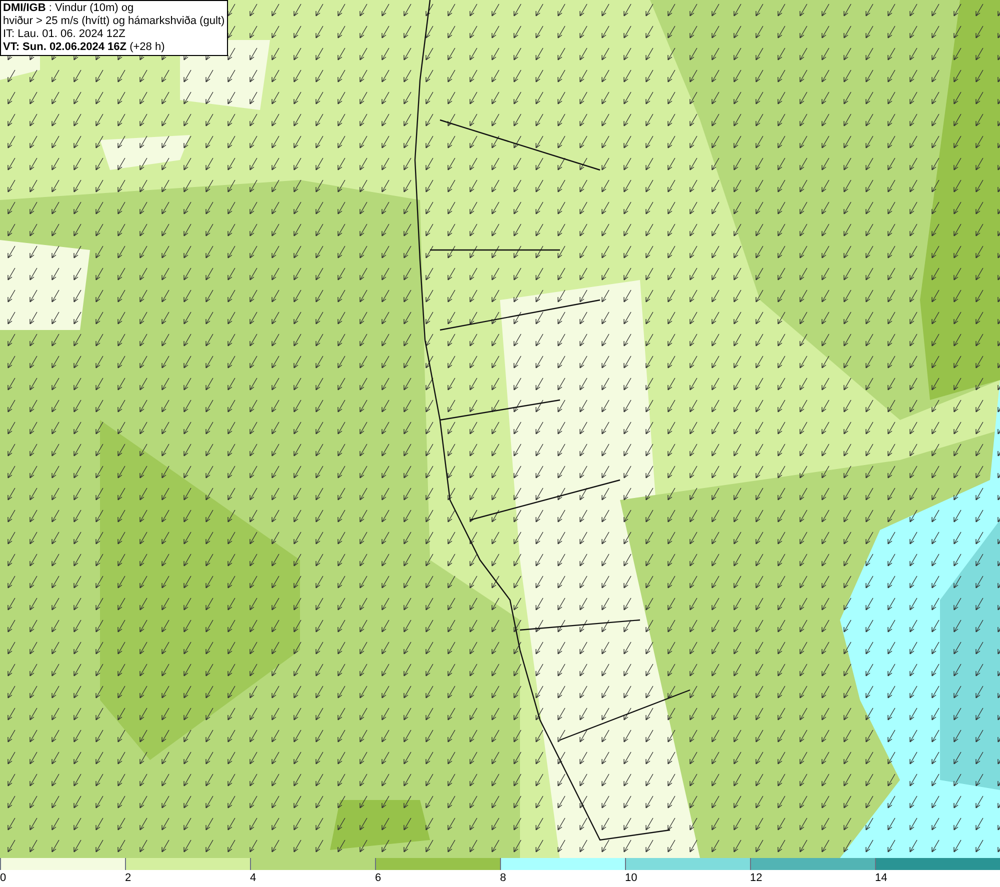 This screenshot has height=887, width=1000. What do you see at coordinates (503, 878) in the screenshot?
I see `legend-label: 8` at bounding box center [503, 878].